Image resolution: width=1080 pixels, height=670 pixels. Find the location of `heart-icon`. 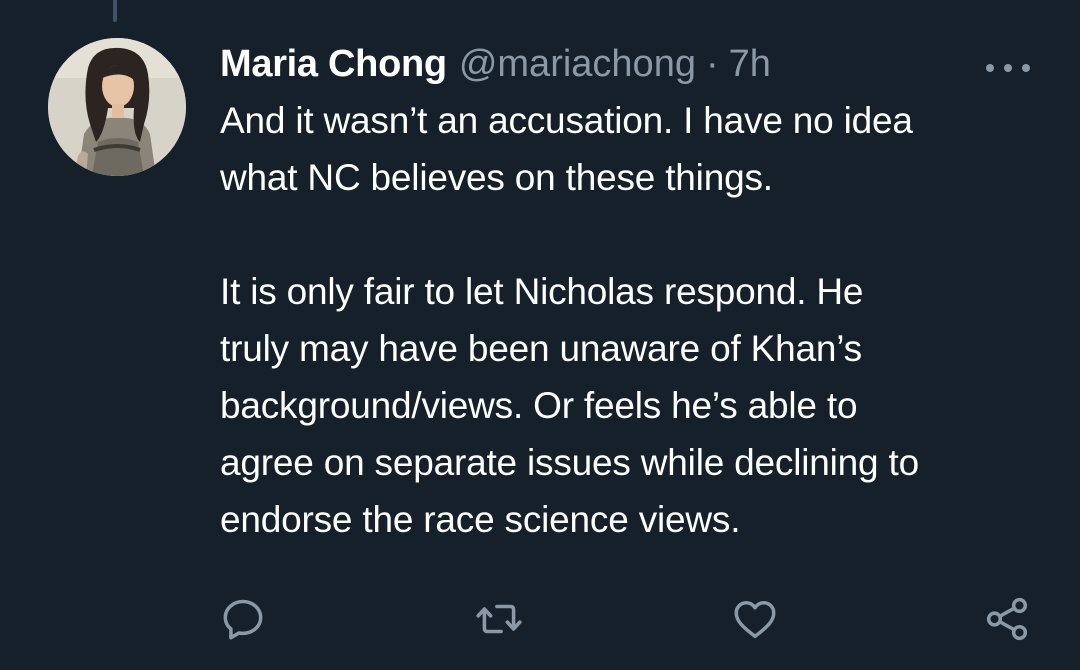

heart-icon is located at coordinates (755, 619).